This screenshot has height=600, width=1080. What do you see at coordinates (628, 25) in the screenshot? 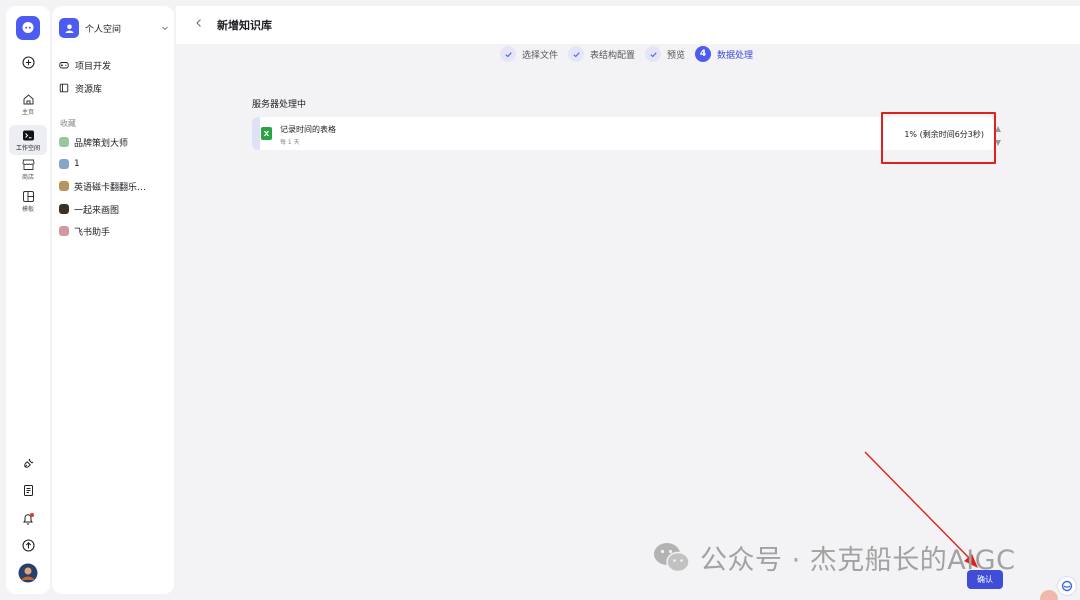
I see `page-header: 新增知识库` at bounding box center [628, 25].